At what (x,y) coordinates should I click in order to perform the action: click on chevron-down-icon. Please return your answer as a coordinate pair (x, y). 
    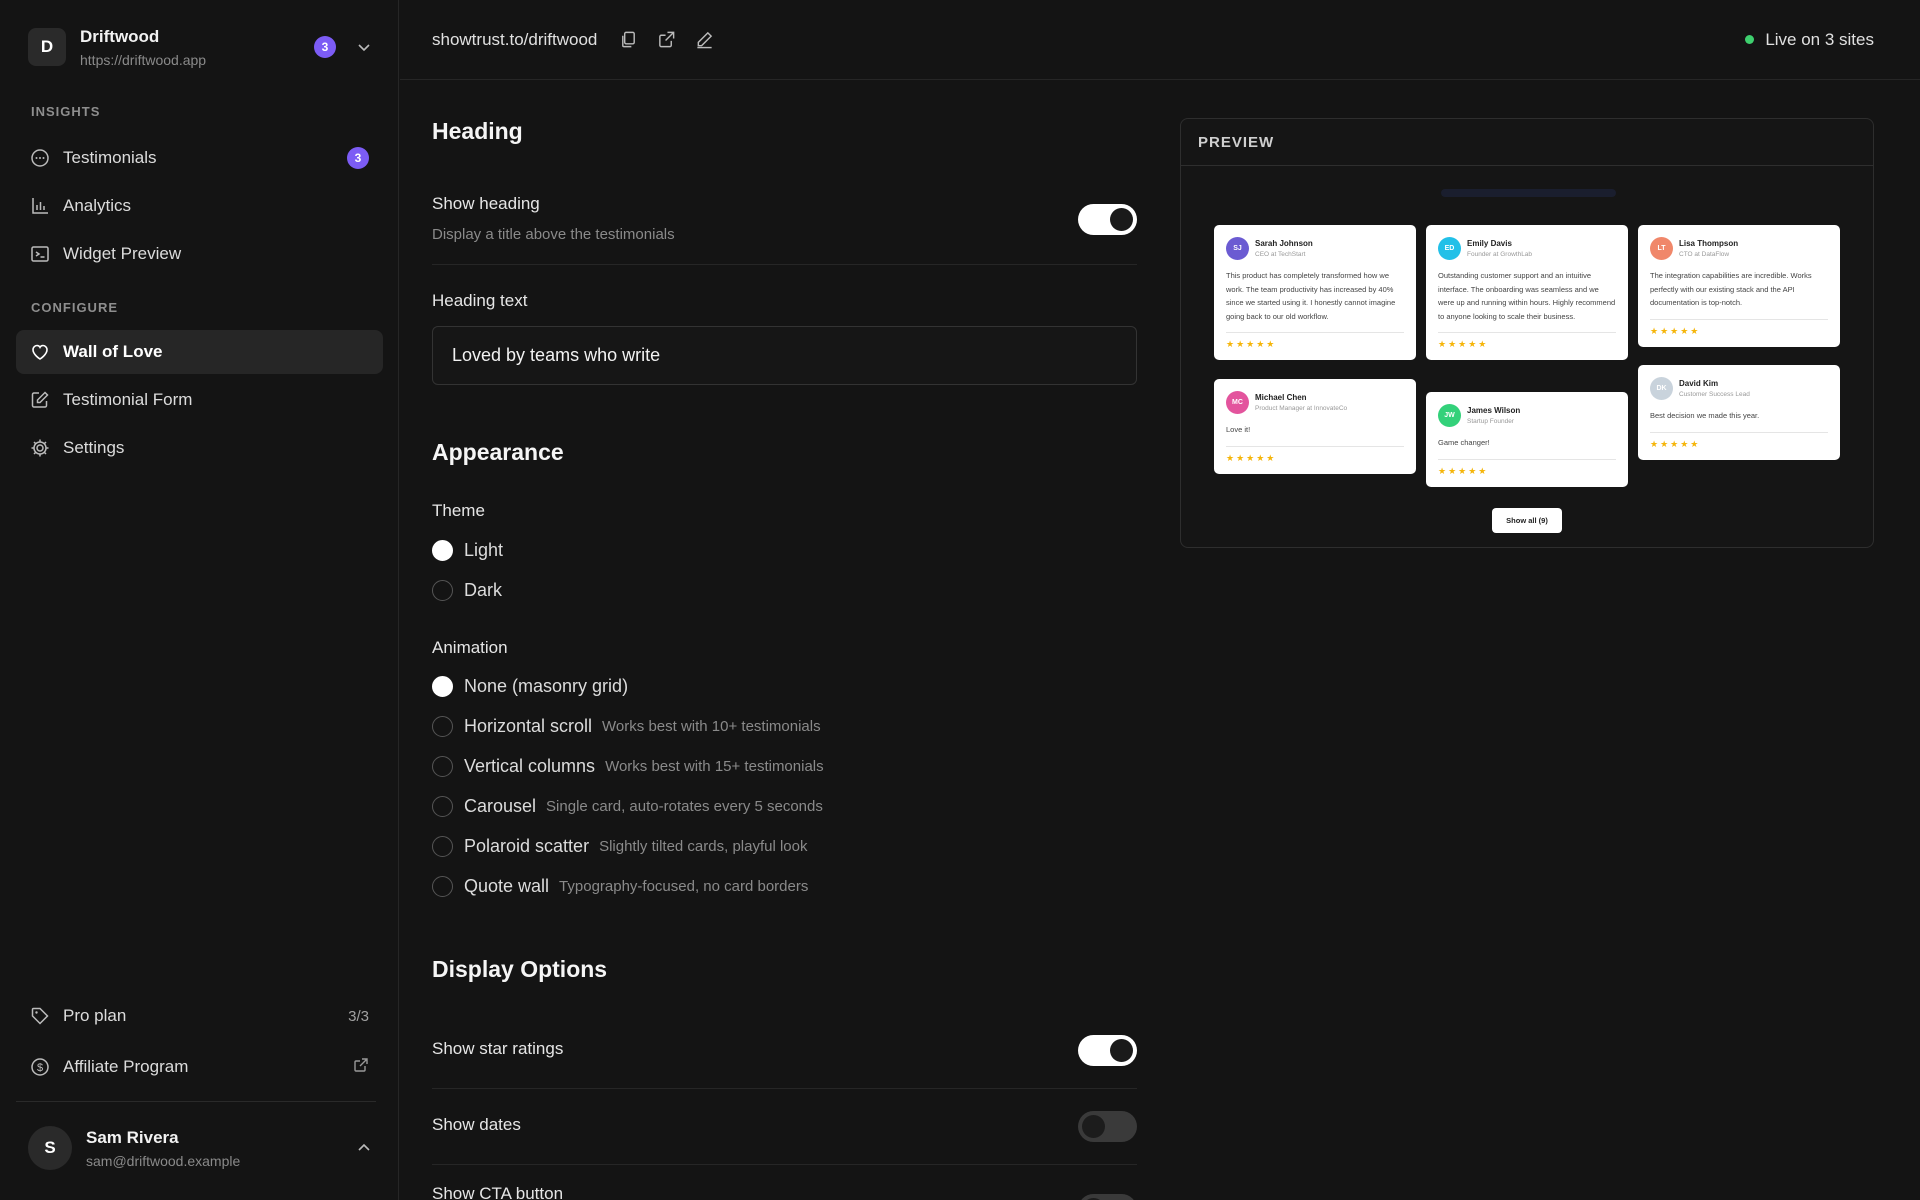
    Looking at the image, I should click on (364, 47).